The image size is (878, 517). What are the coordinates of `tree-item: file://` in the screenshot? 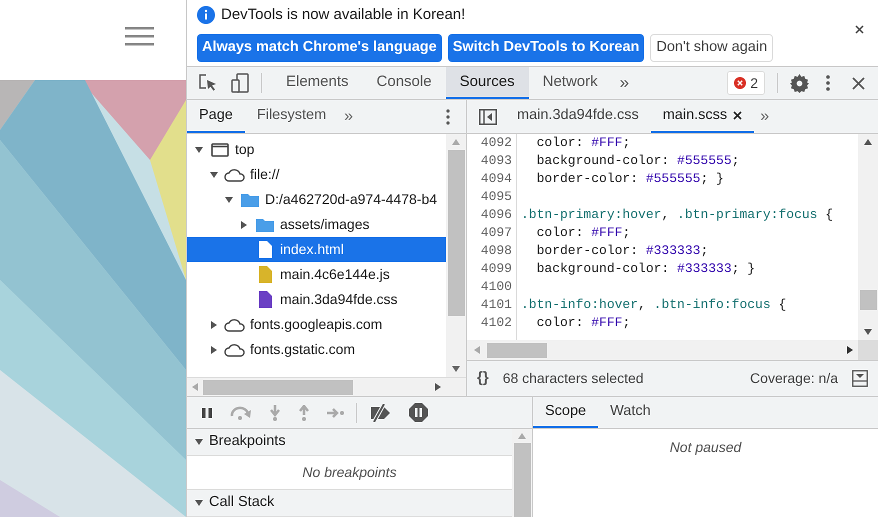 It's located at (316, 174).